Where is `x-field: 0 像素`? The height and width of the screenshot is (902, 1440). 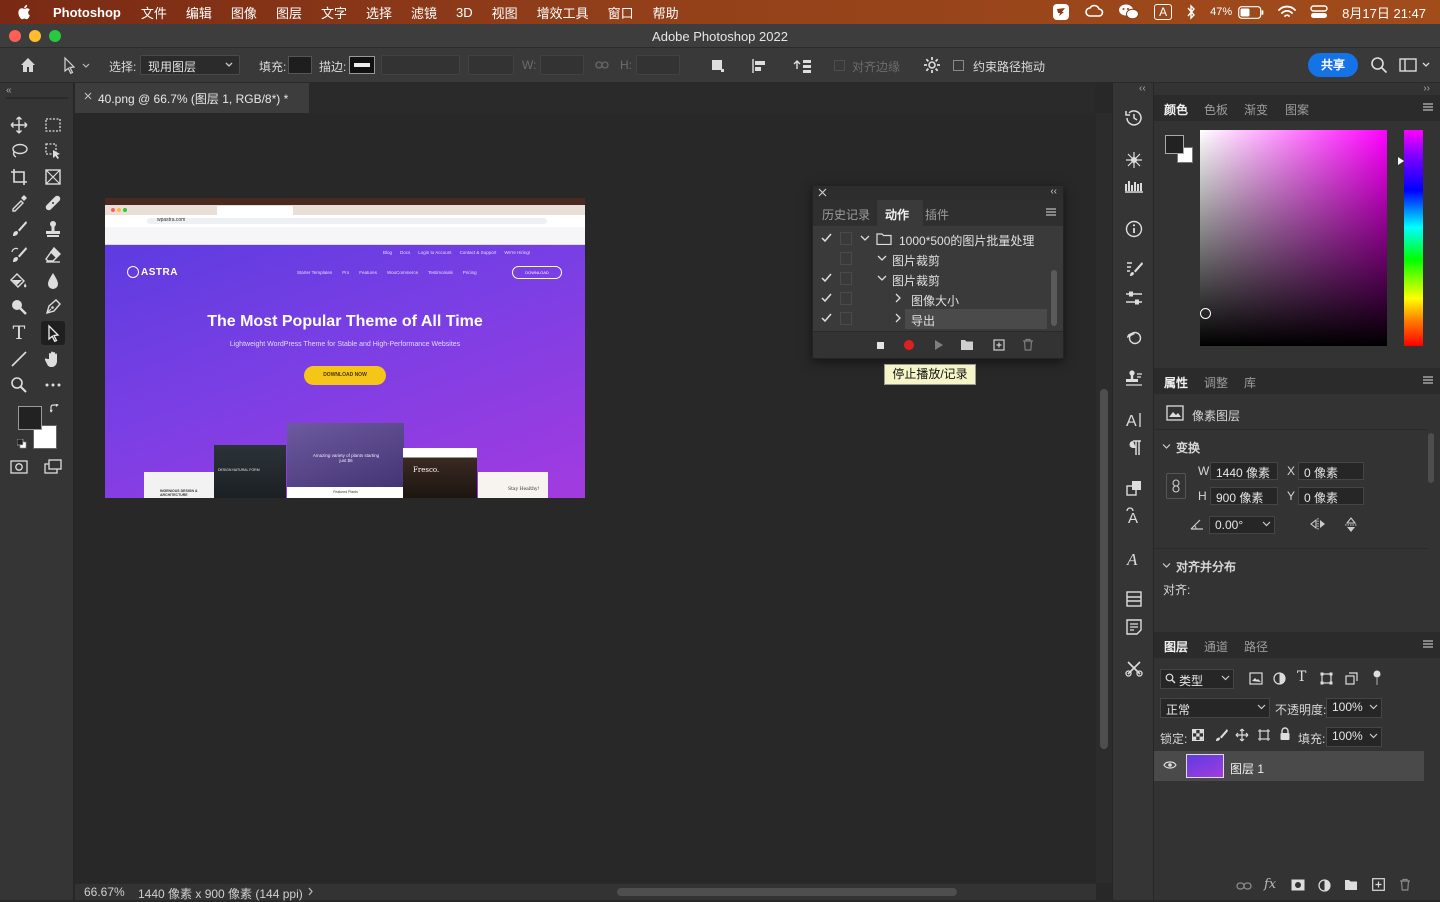 x-field: 0 像素 is located at coordinates (1331, 471).